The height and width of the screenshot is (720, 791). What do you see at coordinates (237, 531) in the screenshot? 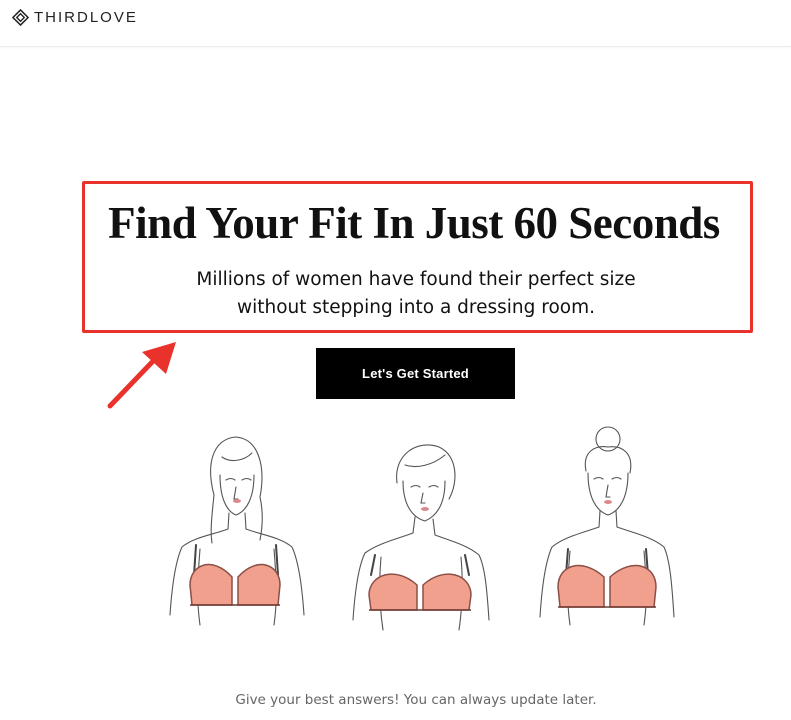
I see `woman-illustration-long-hair` at bounding box center [237, 531].